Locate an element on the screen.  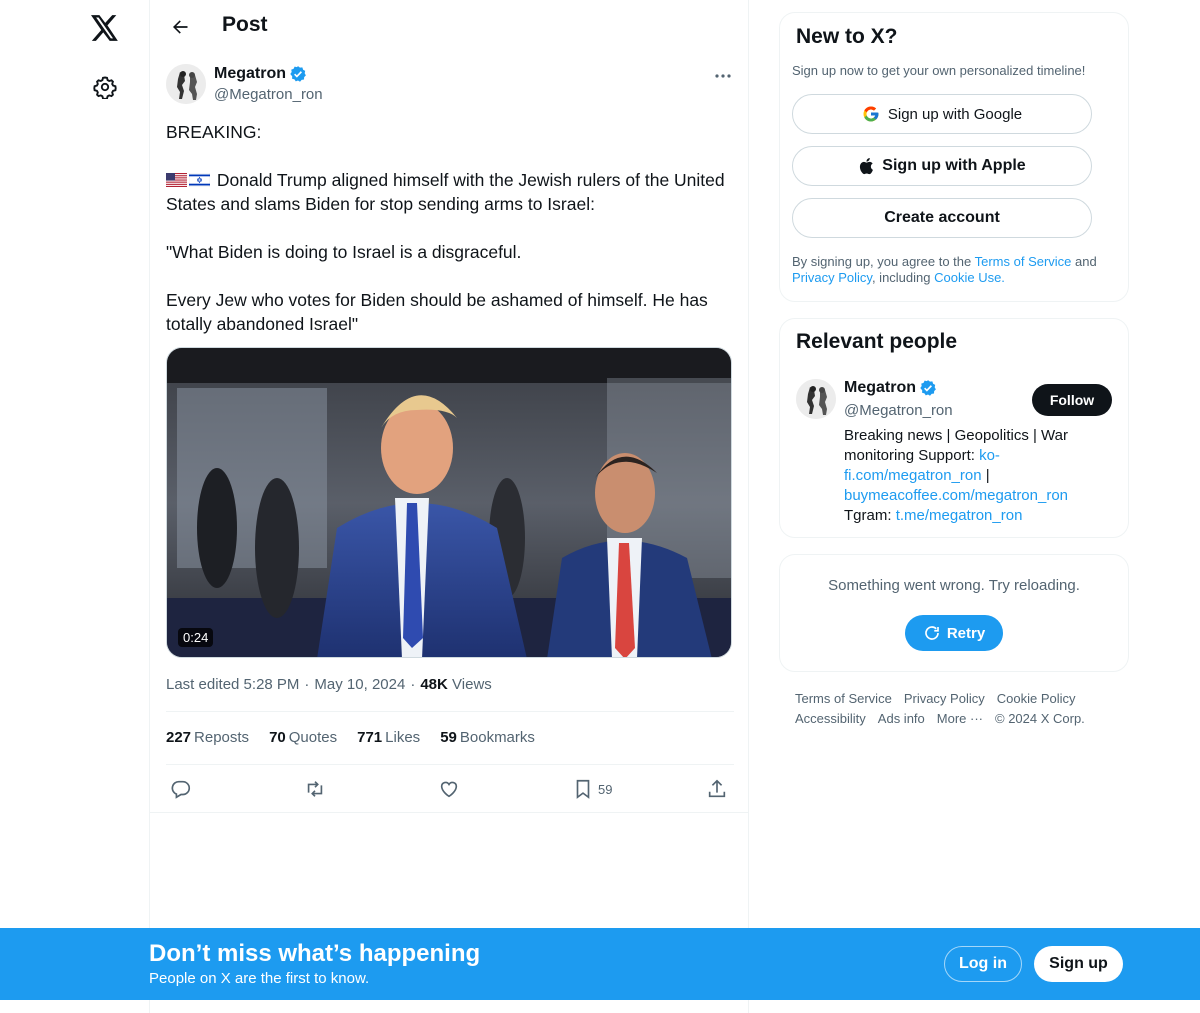
bookmark-icon is located at coordinates (583, 789).